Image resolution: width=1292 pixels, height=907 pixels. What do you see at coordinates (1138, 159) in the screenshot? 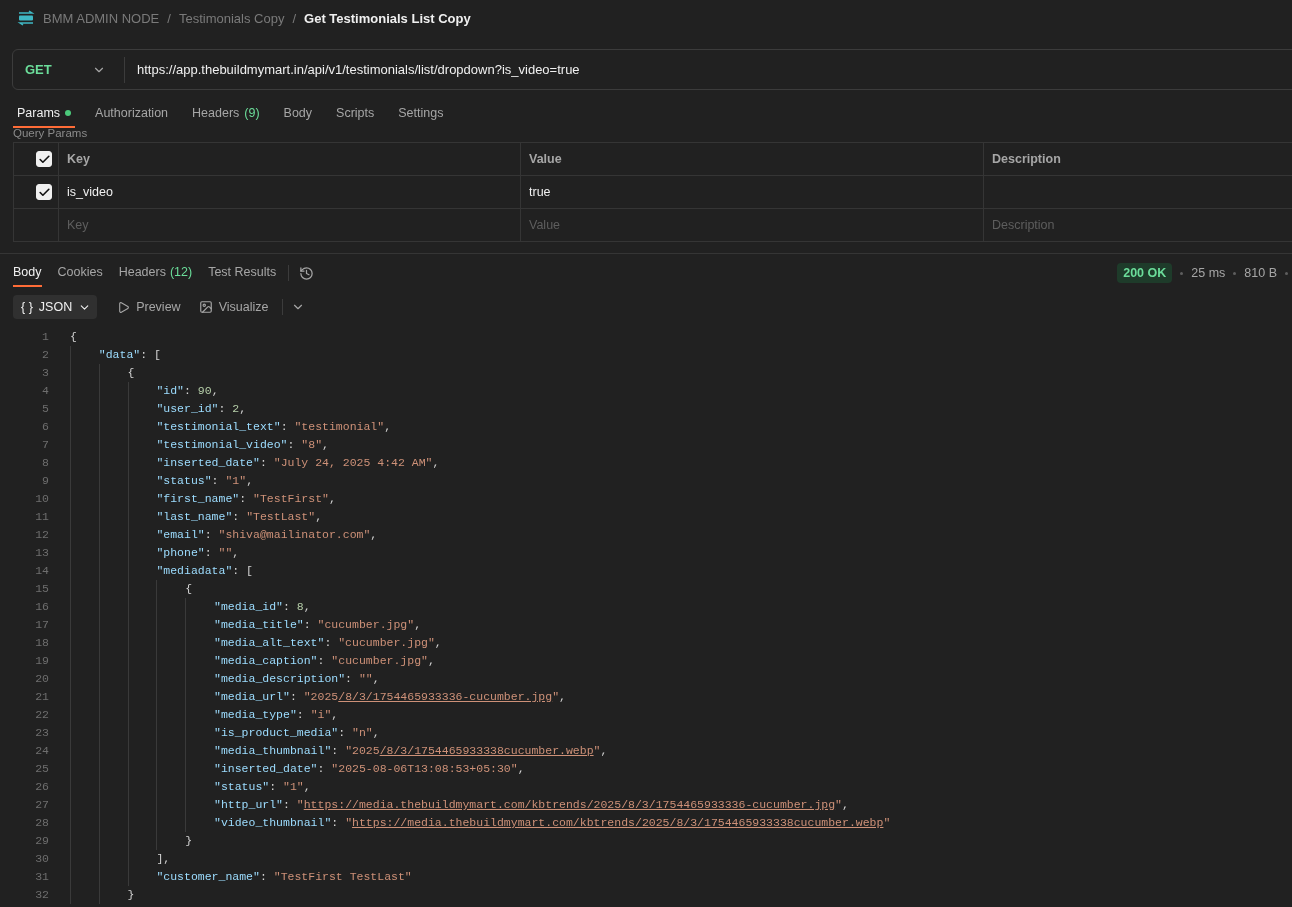
I see `column-header: Description` at bounding box center [1138, 159].